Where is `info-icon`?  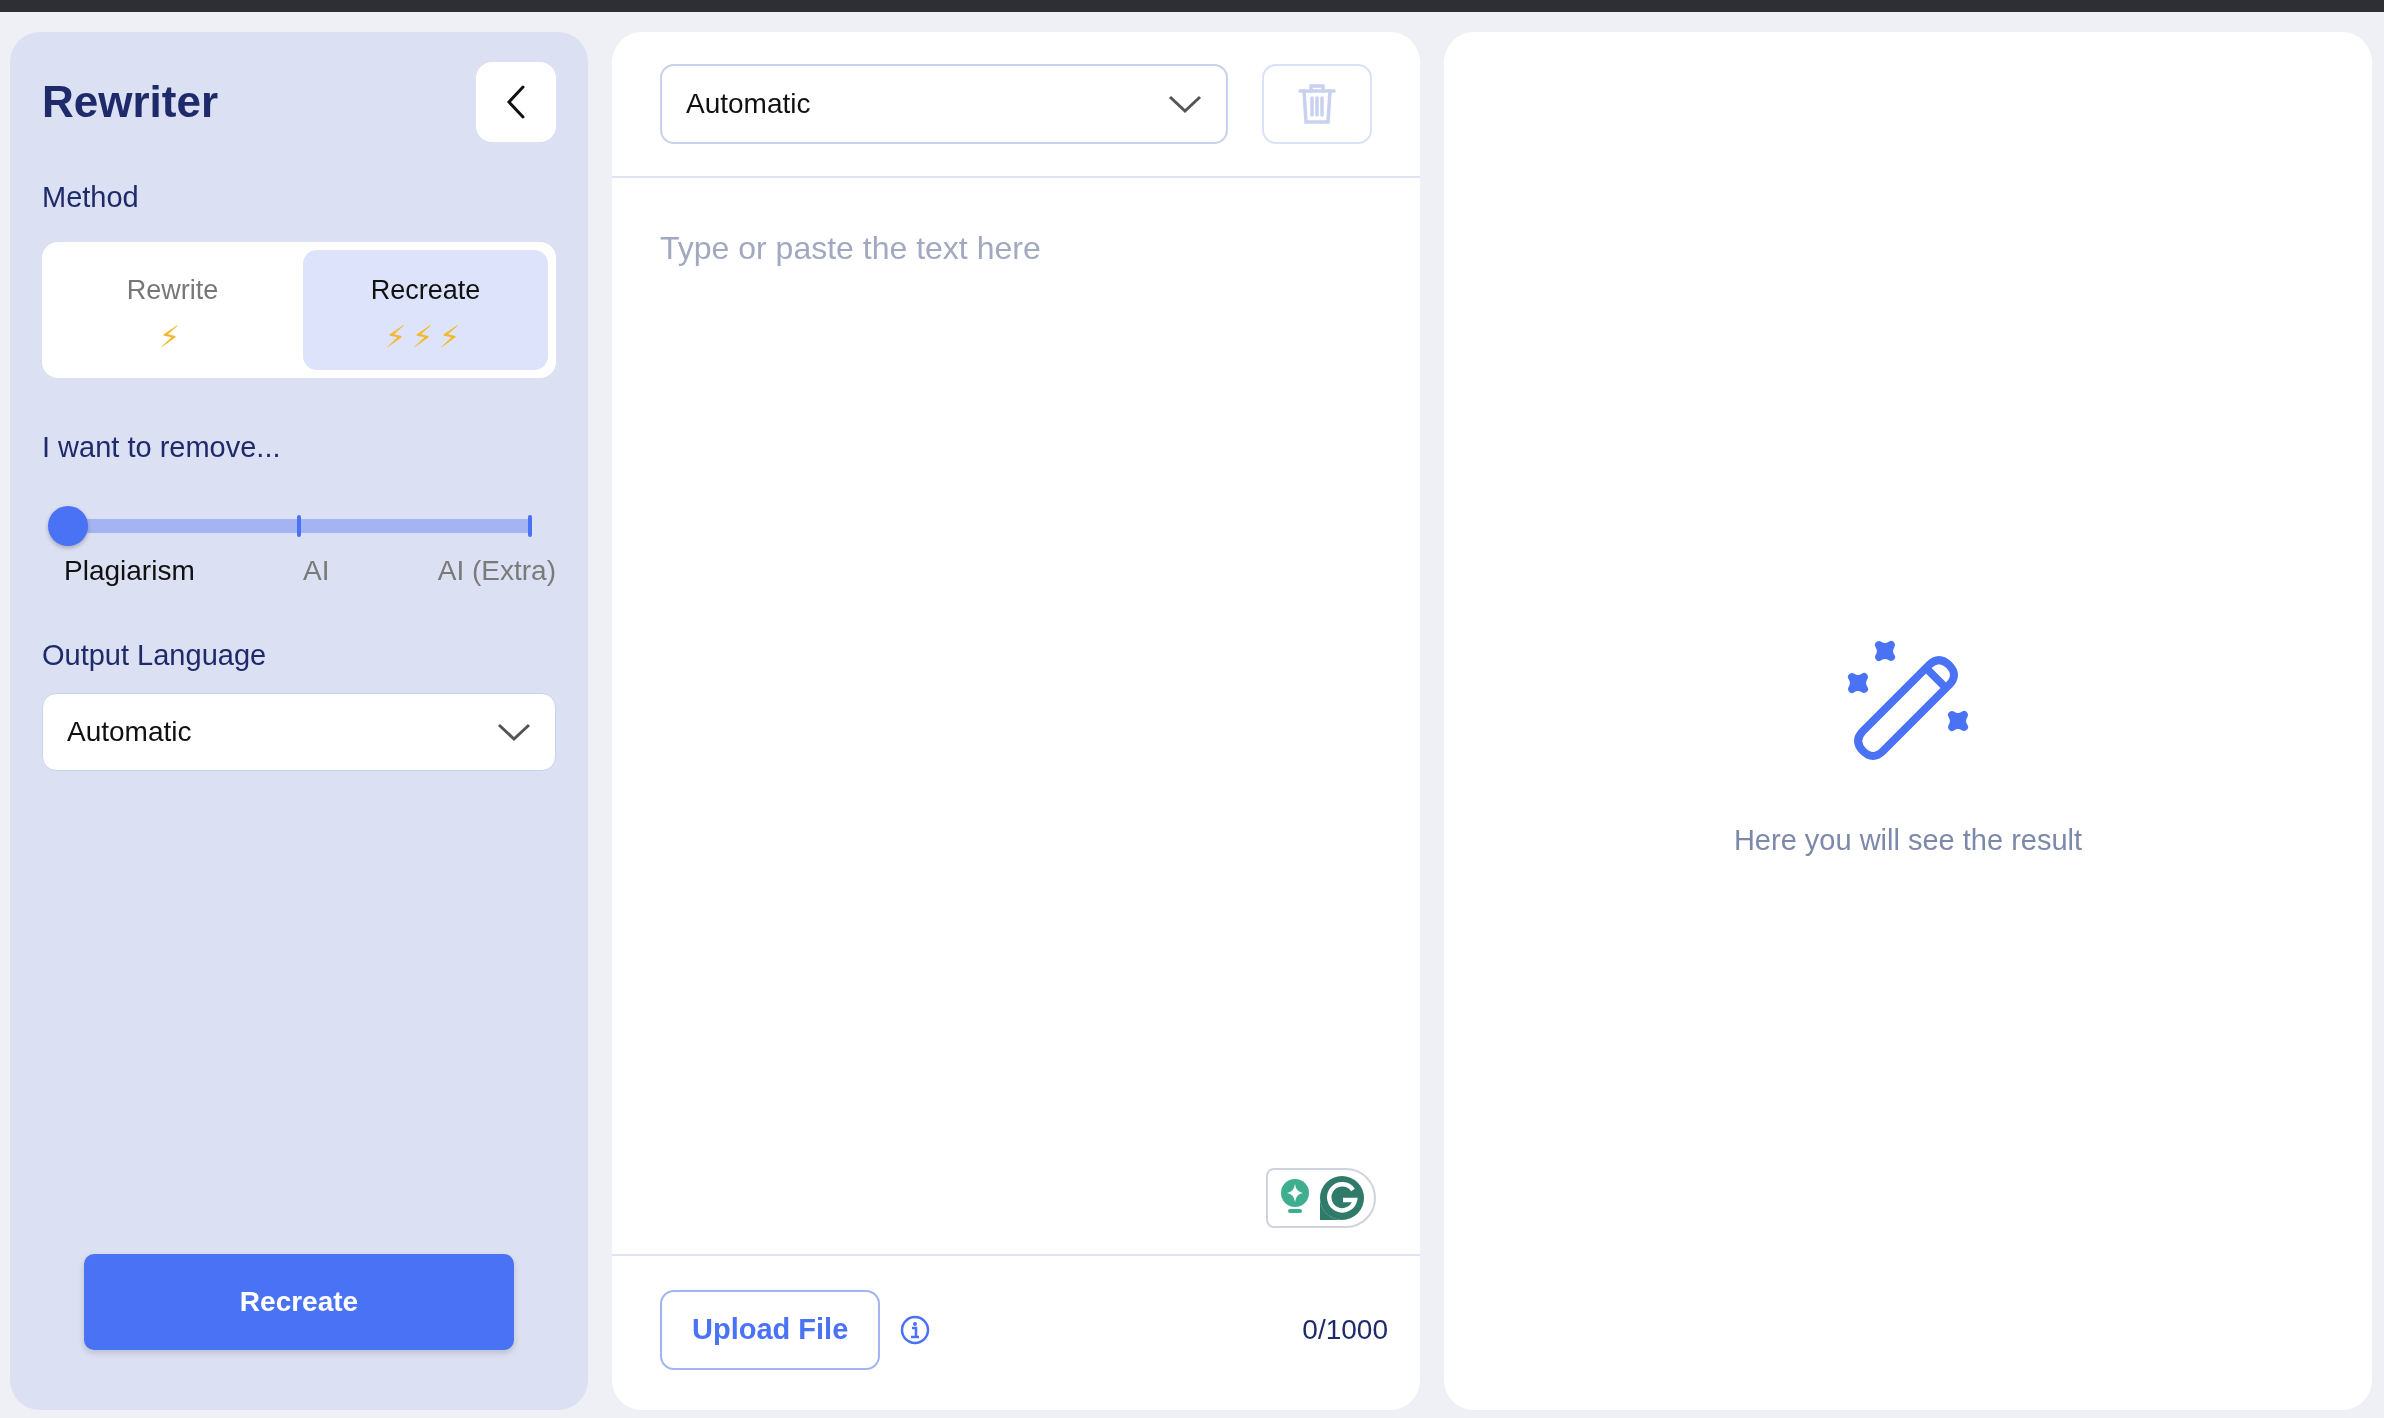
info-icon is located at coordinates (915, 1330).